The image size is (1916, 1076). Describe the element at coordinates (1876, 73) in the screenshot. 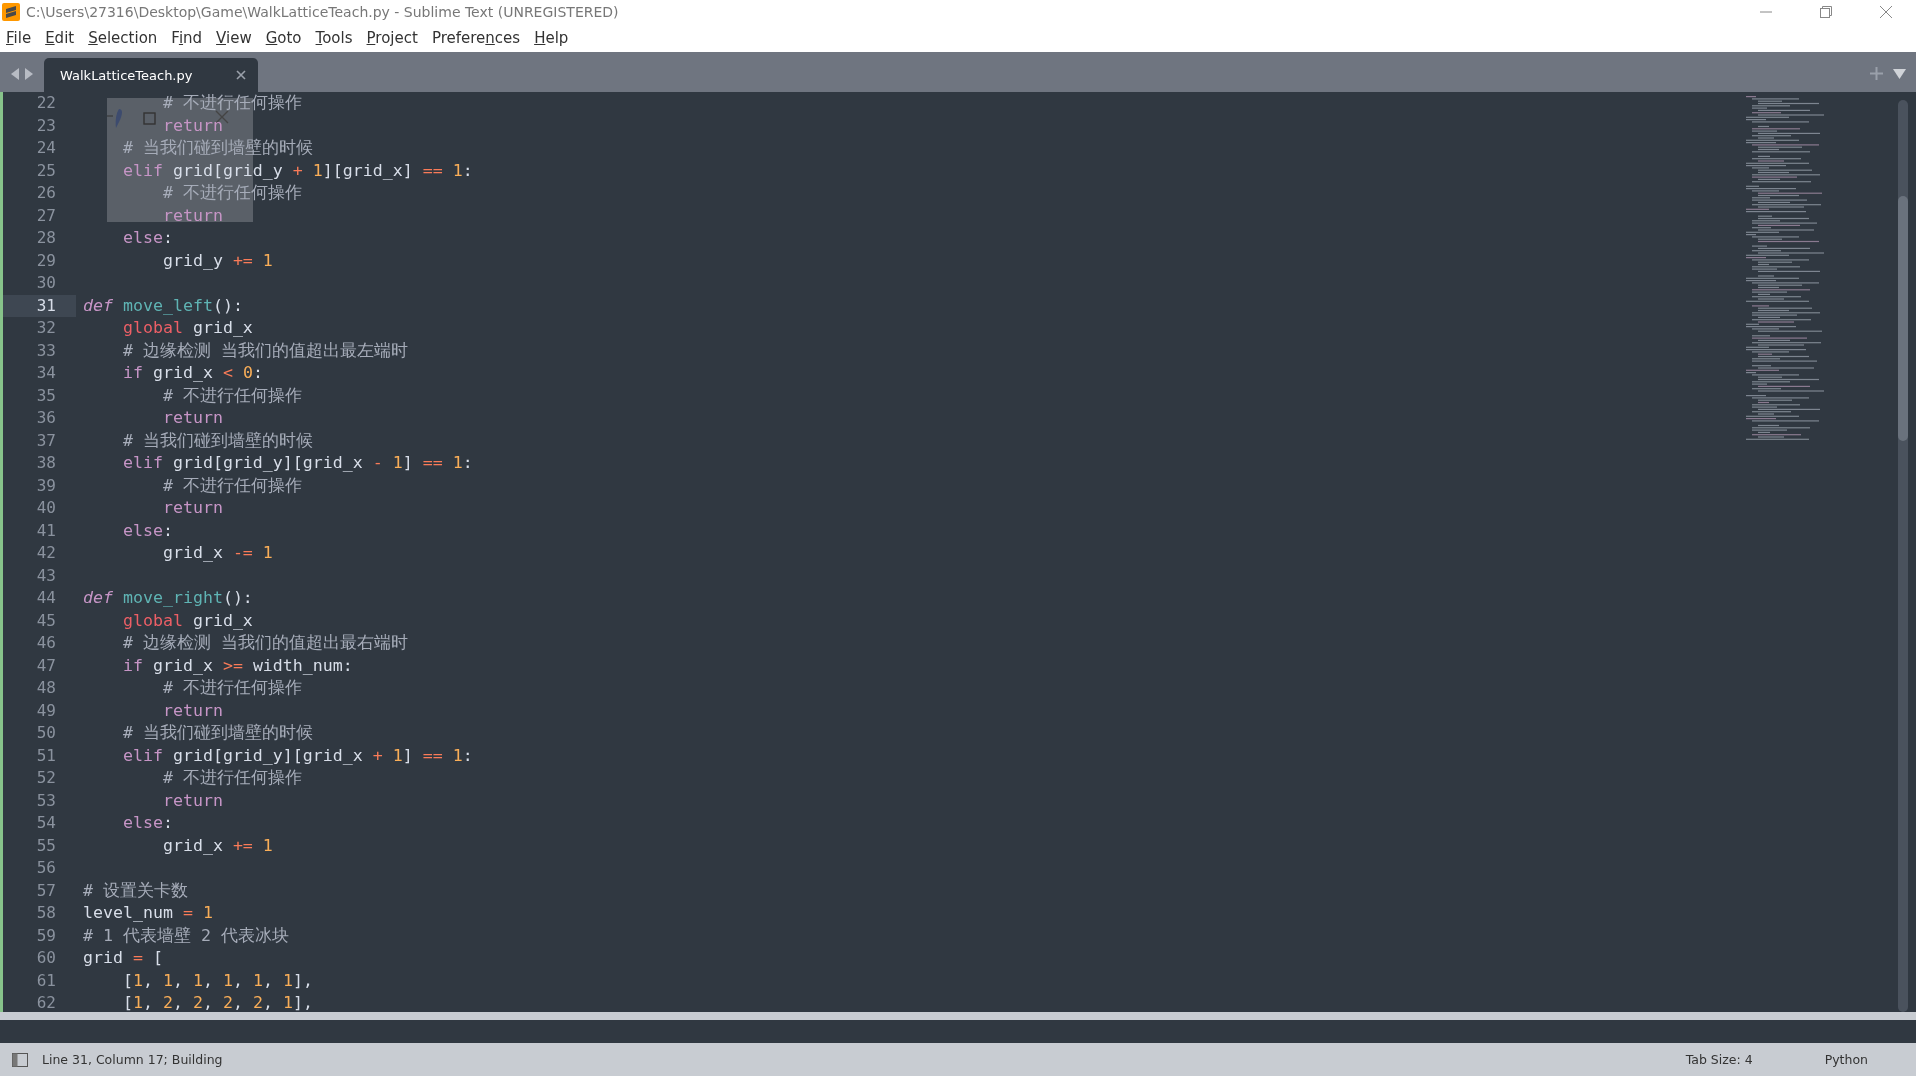

I see `plus-icon` at that location.